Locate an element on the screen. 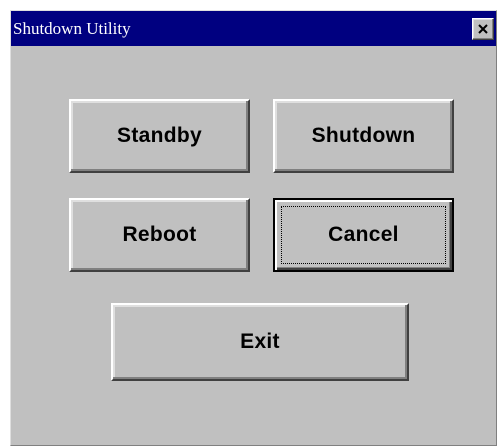 This screenshot has height=448, width=499. exit-button-label: Exit is located at coordinates (260, 341).